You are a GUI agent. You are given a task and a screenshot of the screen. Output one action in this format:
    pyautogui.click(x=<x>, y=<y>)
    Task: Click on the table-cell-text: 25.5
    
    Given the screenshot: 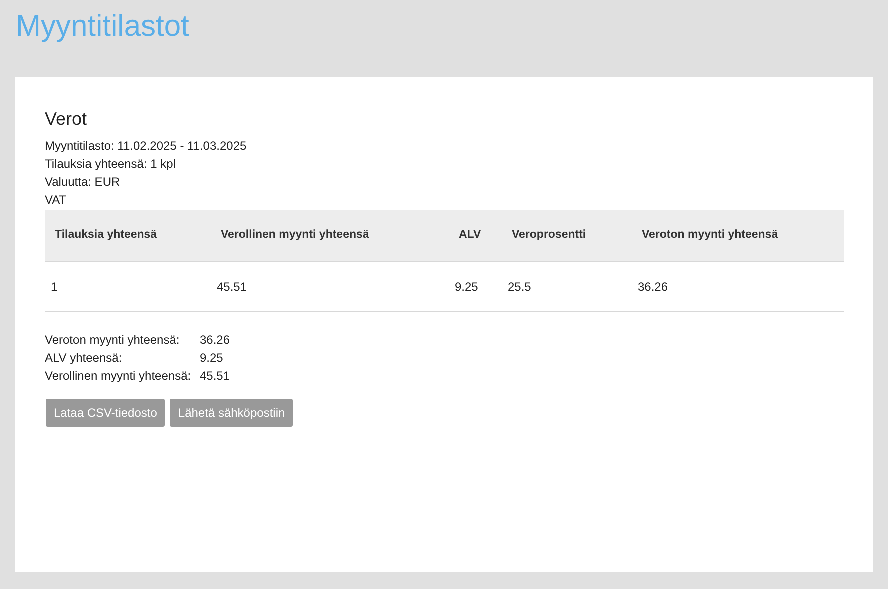 What is the action you would take?
    pyautogui.click(x=519, y=287)
    